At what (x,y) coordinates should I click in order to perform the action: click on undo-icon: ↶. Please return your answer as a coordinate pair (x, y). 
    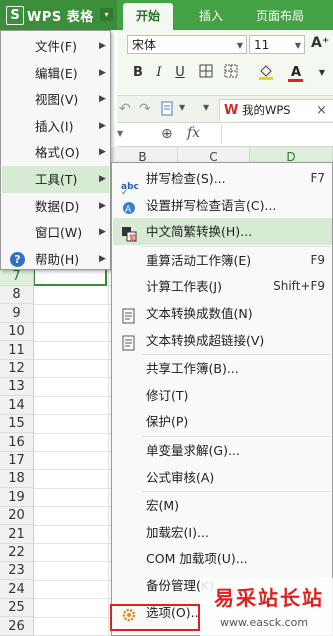
    Looking at the image, I should click on (125, 109).